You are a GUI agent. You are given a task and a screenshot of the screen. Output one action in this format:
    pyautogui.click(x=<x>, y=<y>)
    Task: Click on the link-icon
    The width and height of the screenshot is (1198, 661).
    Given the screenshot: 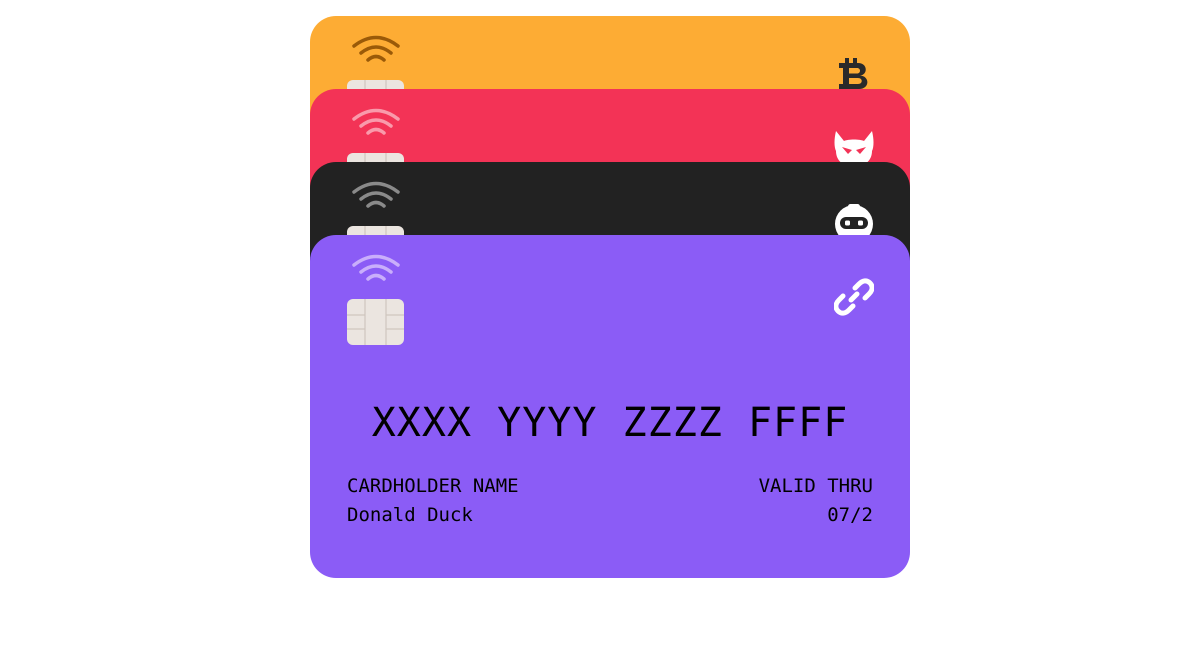 What is the action you would take?
    pyautogui.click(x=854, y=297)
    